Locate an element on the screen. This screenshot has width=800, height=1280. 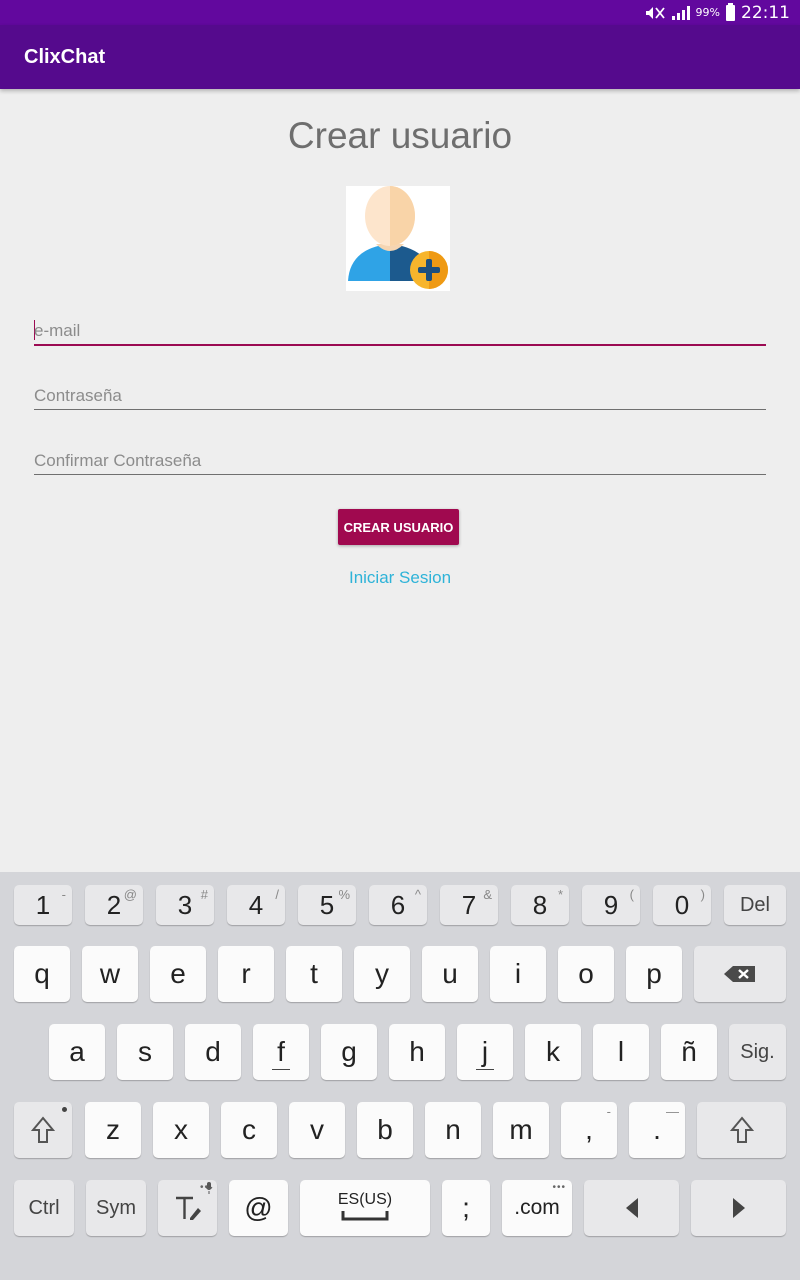
text-tools-key: •• is located at coordinates (187, 1208).